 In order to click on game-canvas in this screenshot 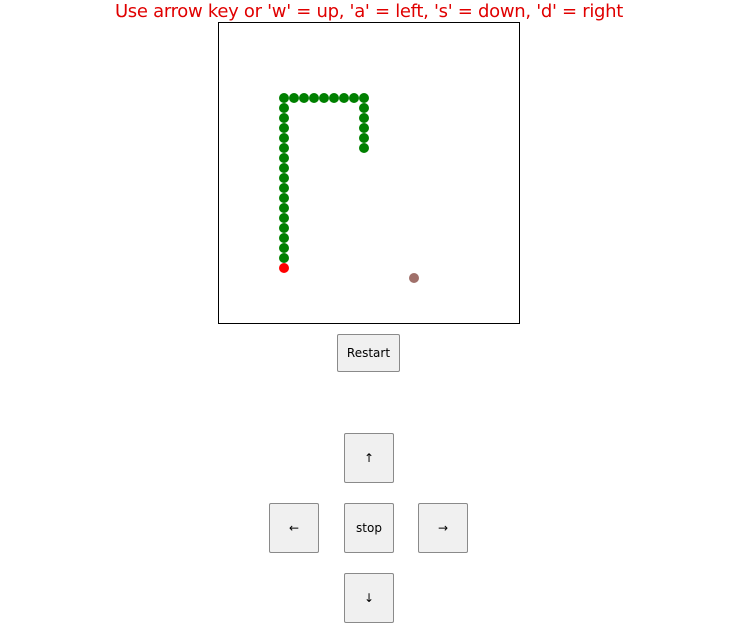, I will do `click(349, 188)`.